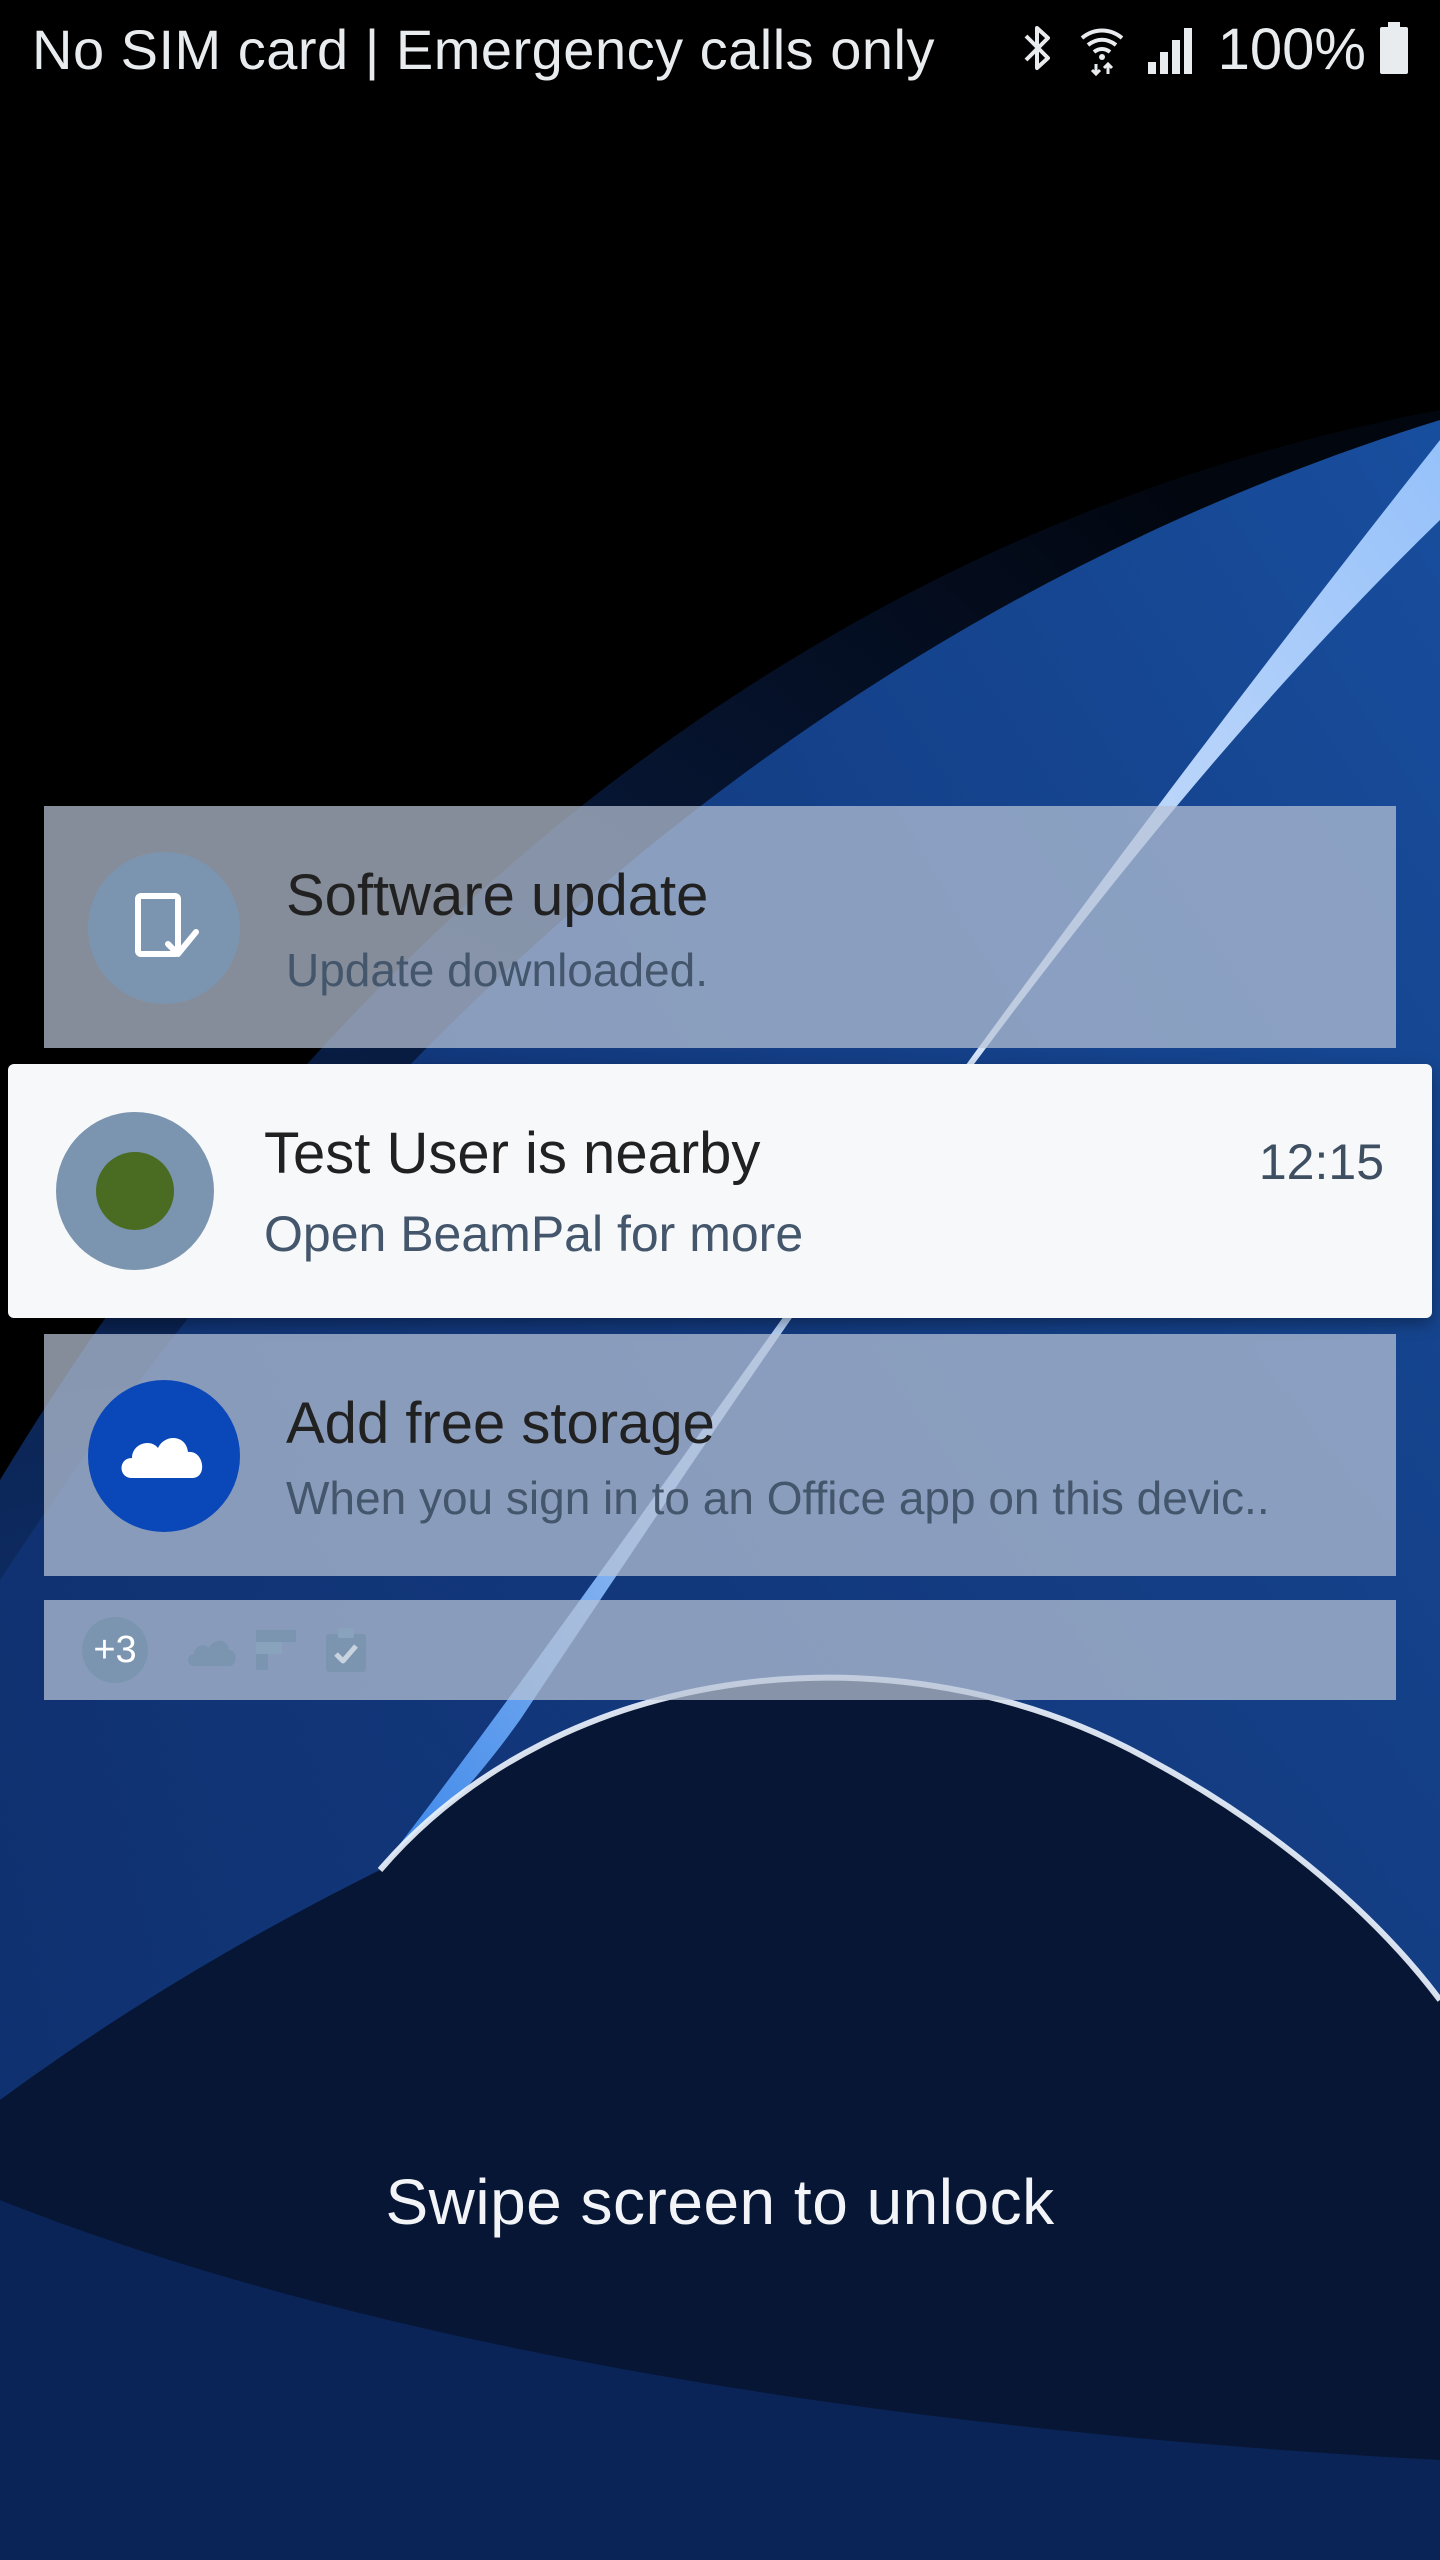 This screenshot has width=1440, height=2560. What do you see at coordinates (276, 1652) in the screenshot?
I see `flipboard-icon` at bounding box center [276, 1652].